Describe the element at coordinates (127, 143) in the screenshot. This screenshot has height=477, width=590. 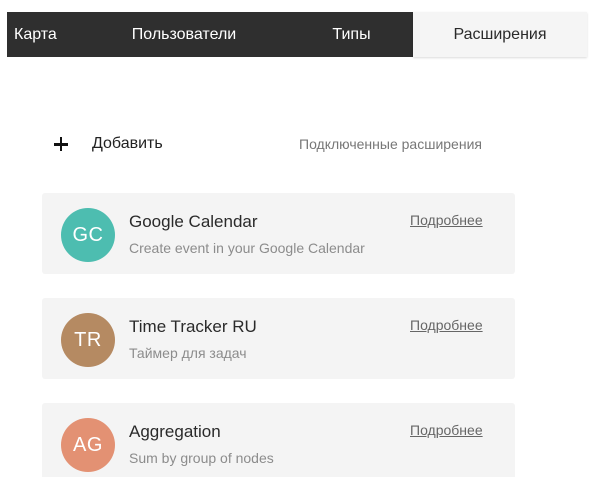
I see `add-label: Добавить` at that location.